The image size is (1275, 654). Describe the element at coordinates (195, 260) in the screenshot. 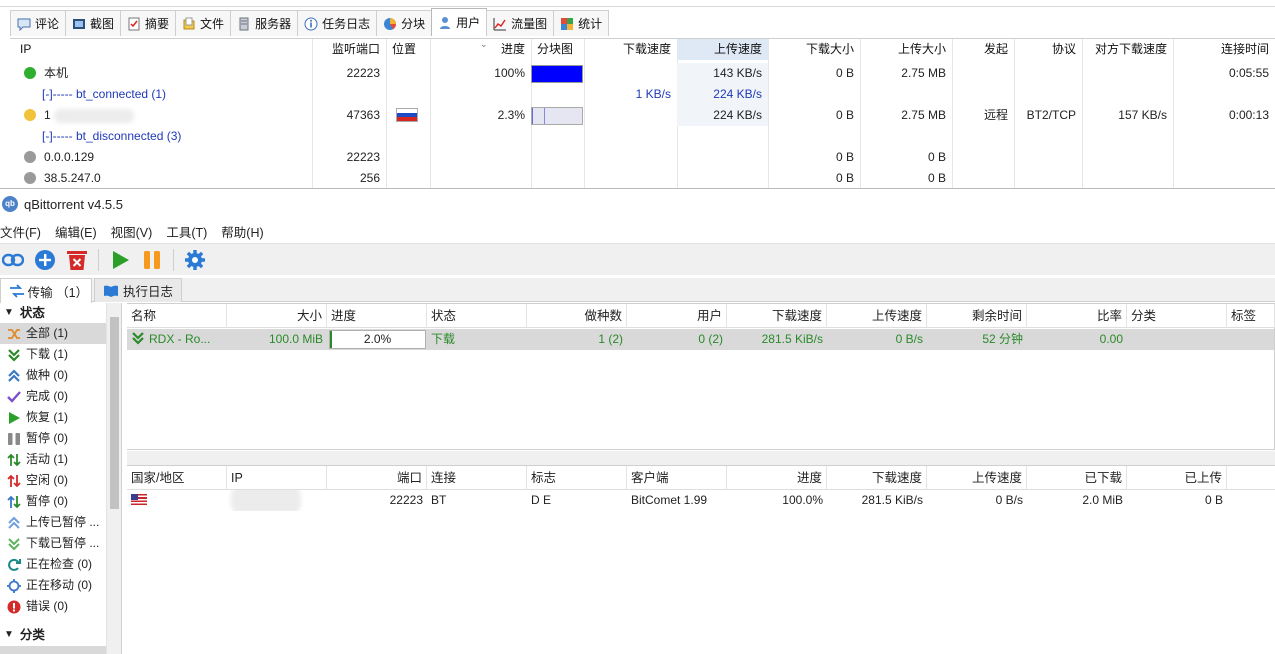

I see `options-button` at that location.